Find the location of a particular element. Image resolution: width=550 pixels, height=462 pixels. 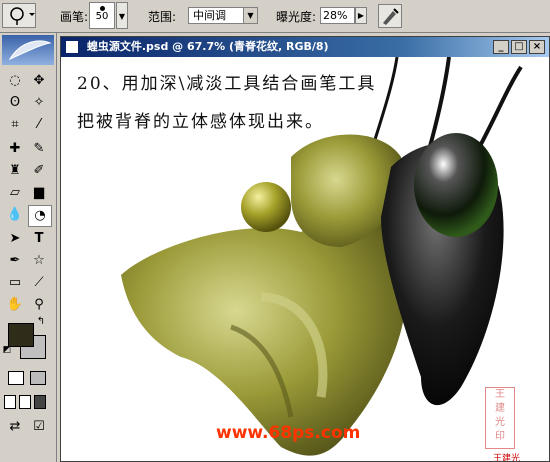

pen-tool: ✒ is located at coordinates (15, 261).